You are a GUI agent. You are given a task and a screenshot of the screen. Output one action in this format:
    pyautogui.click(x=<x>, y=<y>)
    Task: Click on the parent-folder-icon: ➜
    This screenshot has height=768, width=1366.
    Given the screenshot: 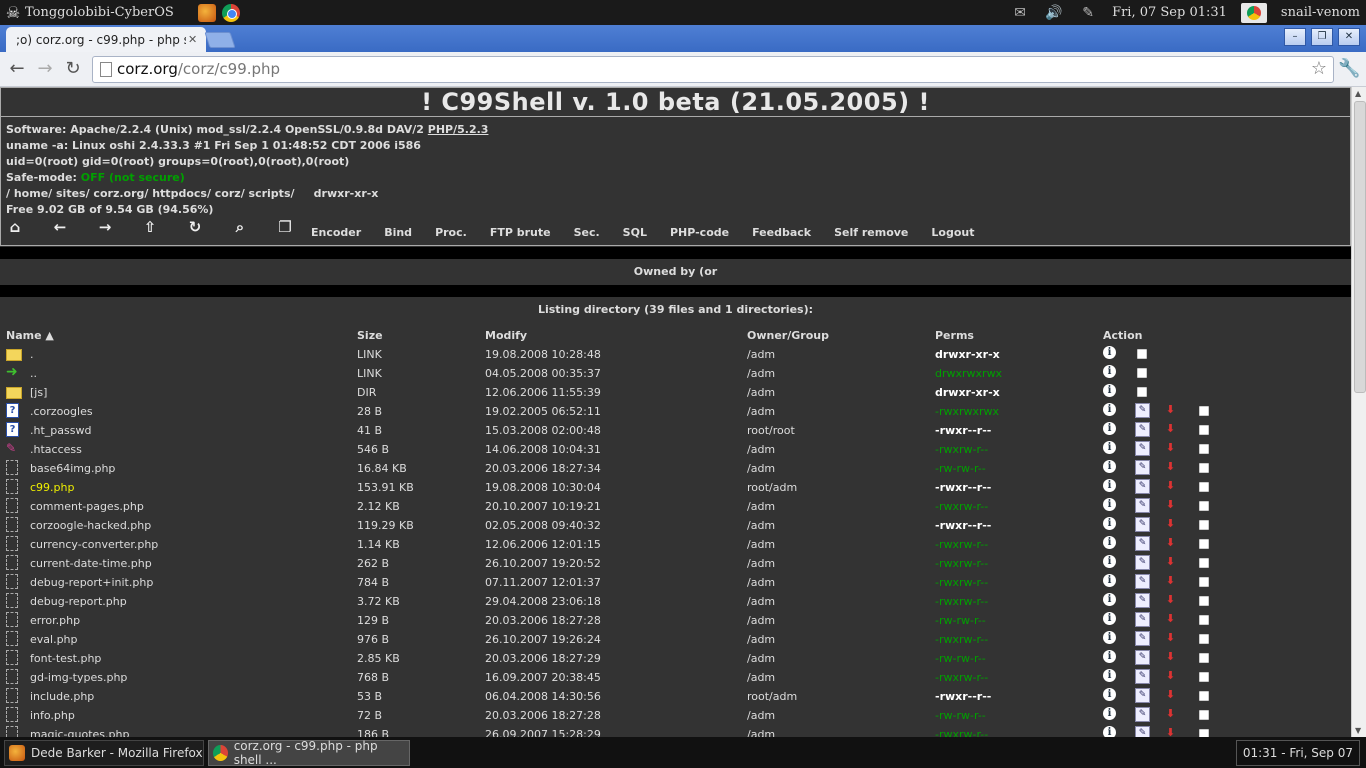 What is the action you would take?
    pyautogui.click(x=13, y=372)
    